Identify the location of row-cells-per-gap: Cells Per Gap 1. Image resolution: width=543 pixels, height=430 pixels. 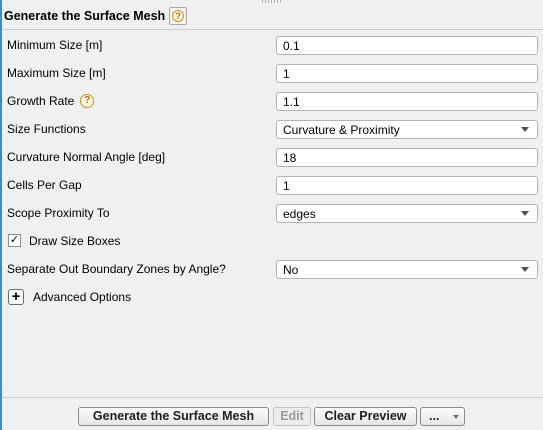
(271, 185).